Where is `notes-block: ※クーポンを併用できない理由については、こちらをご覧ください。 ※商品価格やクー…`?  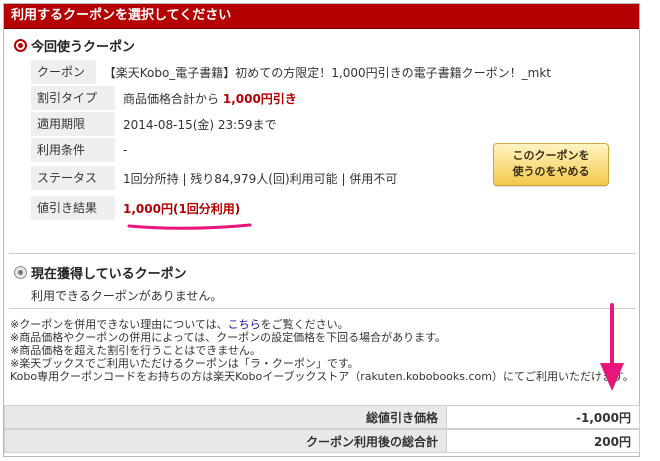 notes-block: ※クーポンを併用できない理由については、こちらをご覧ください。 ※商品価格やクー… is located at coordinates (322, 350).